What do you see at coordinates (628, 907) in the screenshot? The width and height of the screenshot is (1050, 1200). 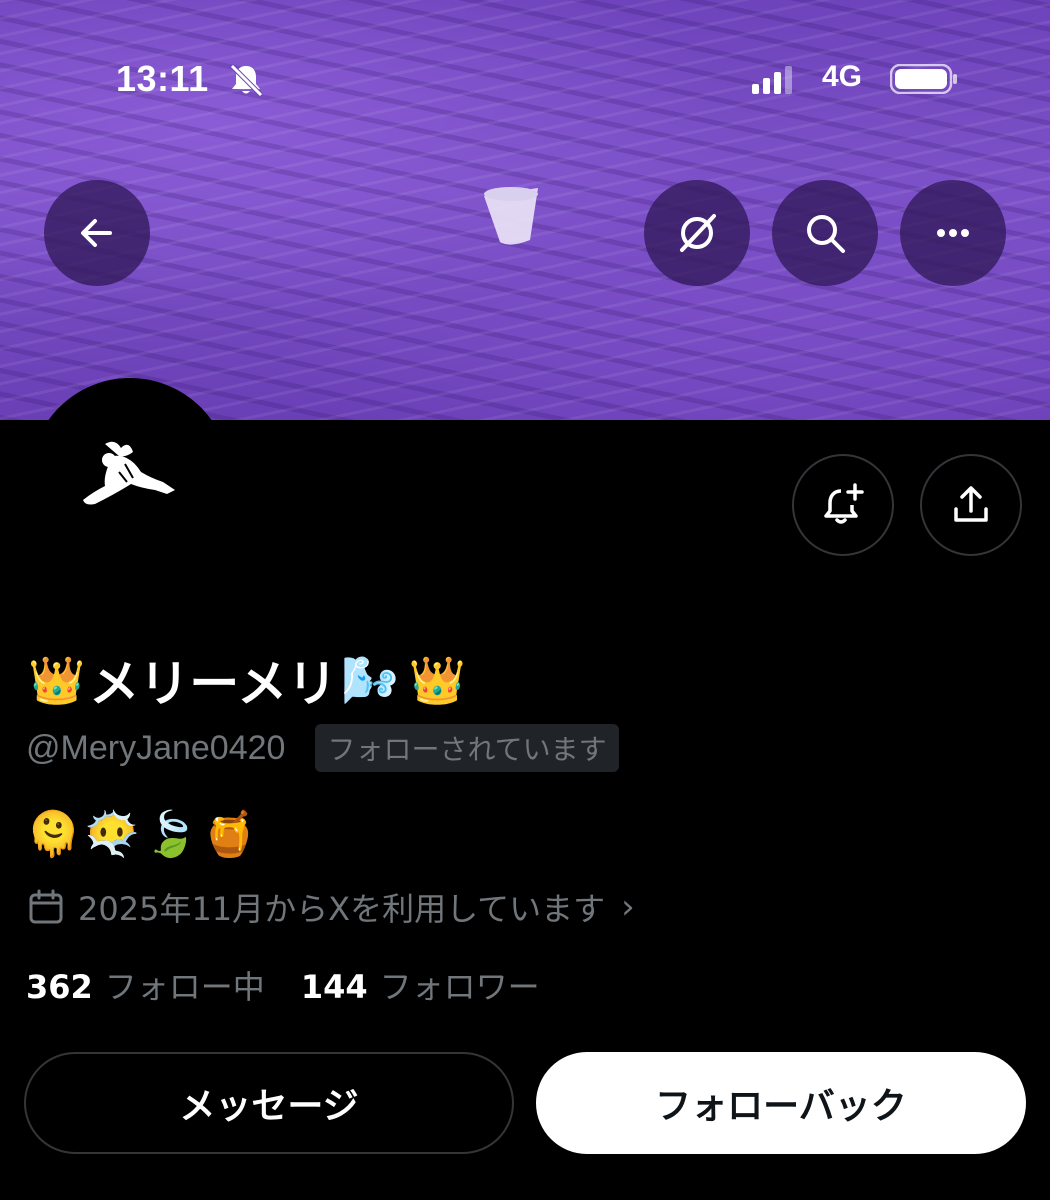 I see `chevron-right-icon: ›` at bounding box center [628, 907].